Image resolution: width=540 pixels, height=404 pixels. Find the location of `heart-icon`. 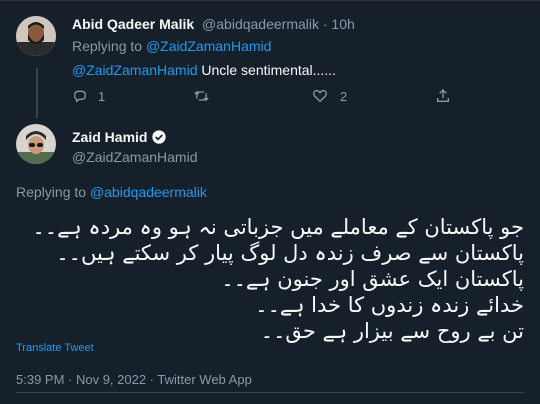

heart-icon is located at coordinates (320, 96).